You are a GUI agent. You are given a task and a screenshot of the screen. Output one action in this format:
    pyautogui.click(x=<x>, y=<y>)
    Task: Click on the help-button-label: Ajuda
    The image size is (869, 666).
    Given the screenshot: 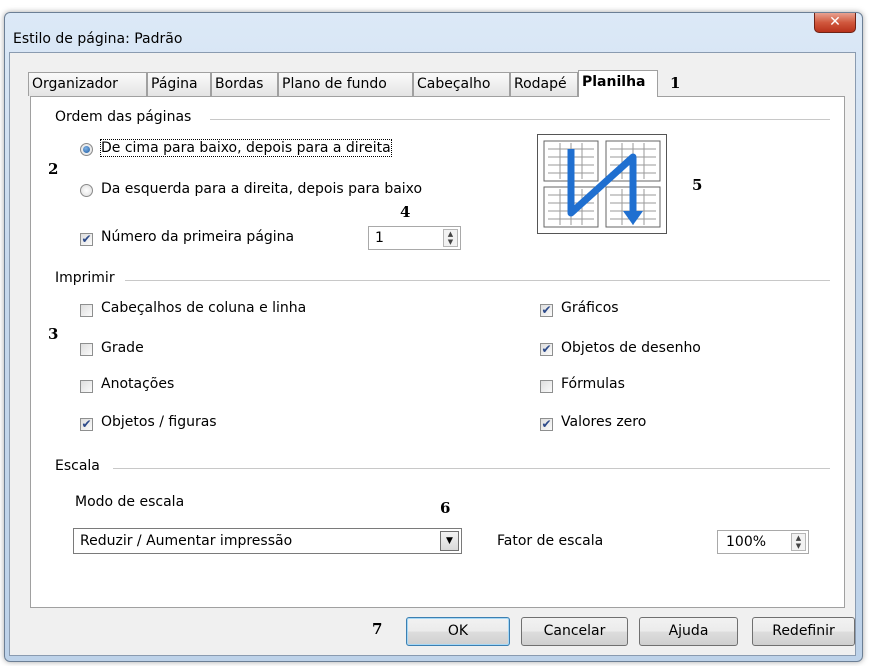 What is the action you would take?
    pyautogui.click(x=688, y=631)
    